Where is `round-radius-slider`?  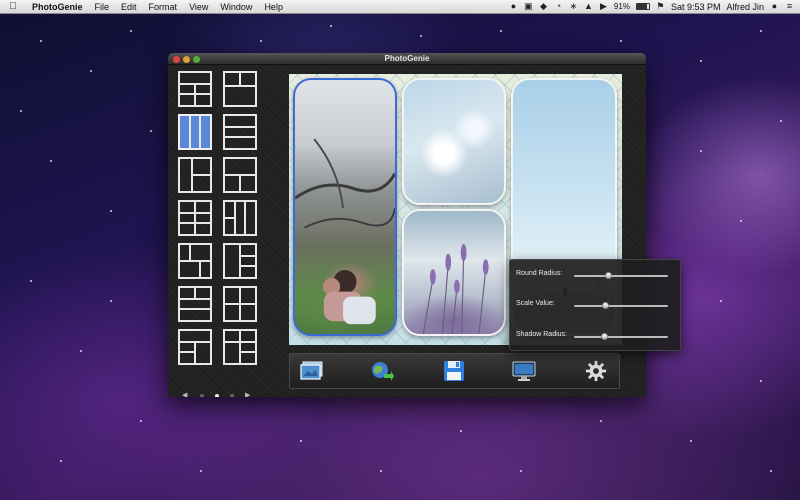 round-radius-slider is located at coordinates (621, 275).